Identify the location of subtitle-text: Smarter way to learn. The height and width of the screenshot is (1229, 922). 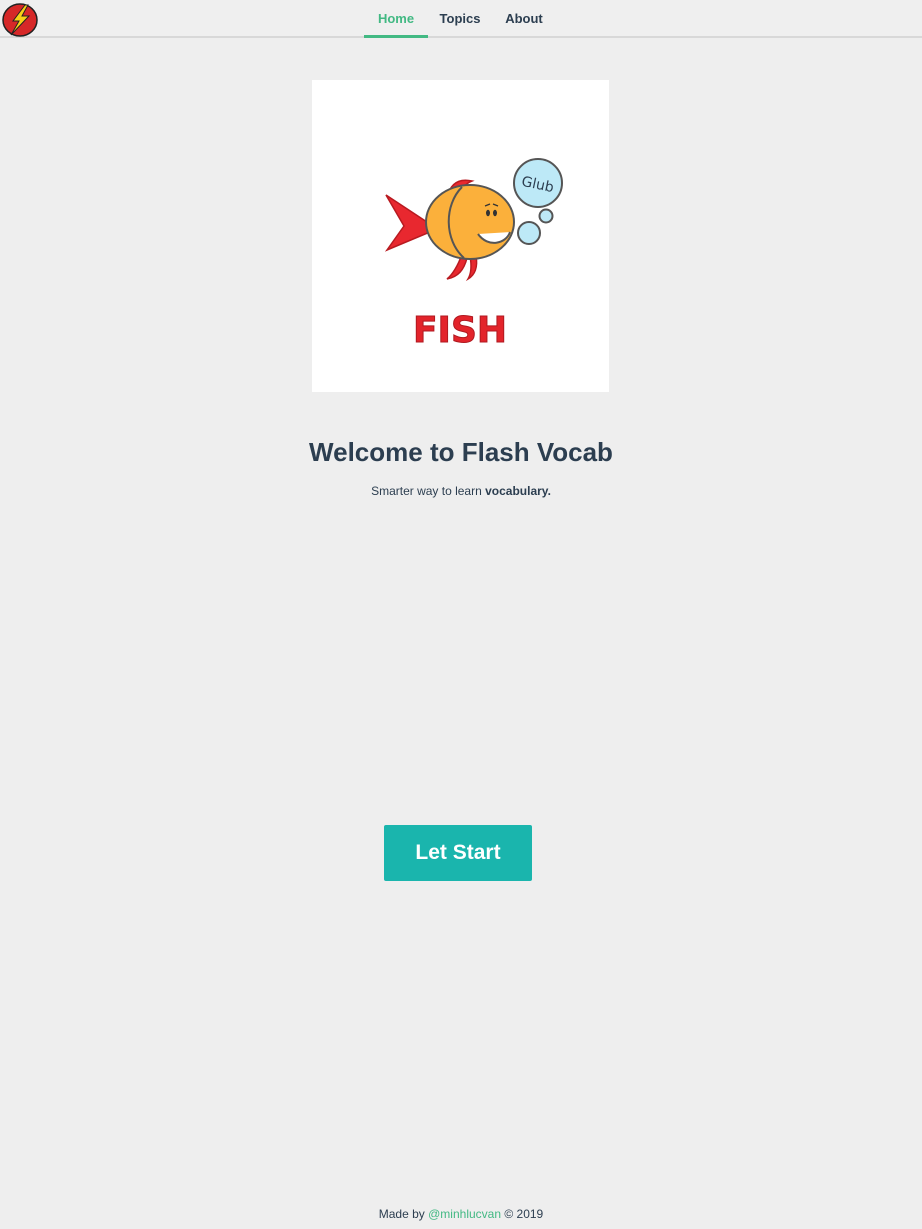
(428, 491).